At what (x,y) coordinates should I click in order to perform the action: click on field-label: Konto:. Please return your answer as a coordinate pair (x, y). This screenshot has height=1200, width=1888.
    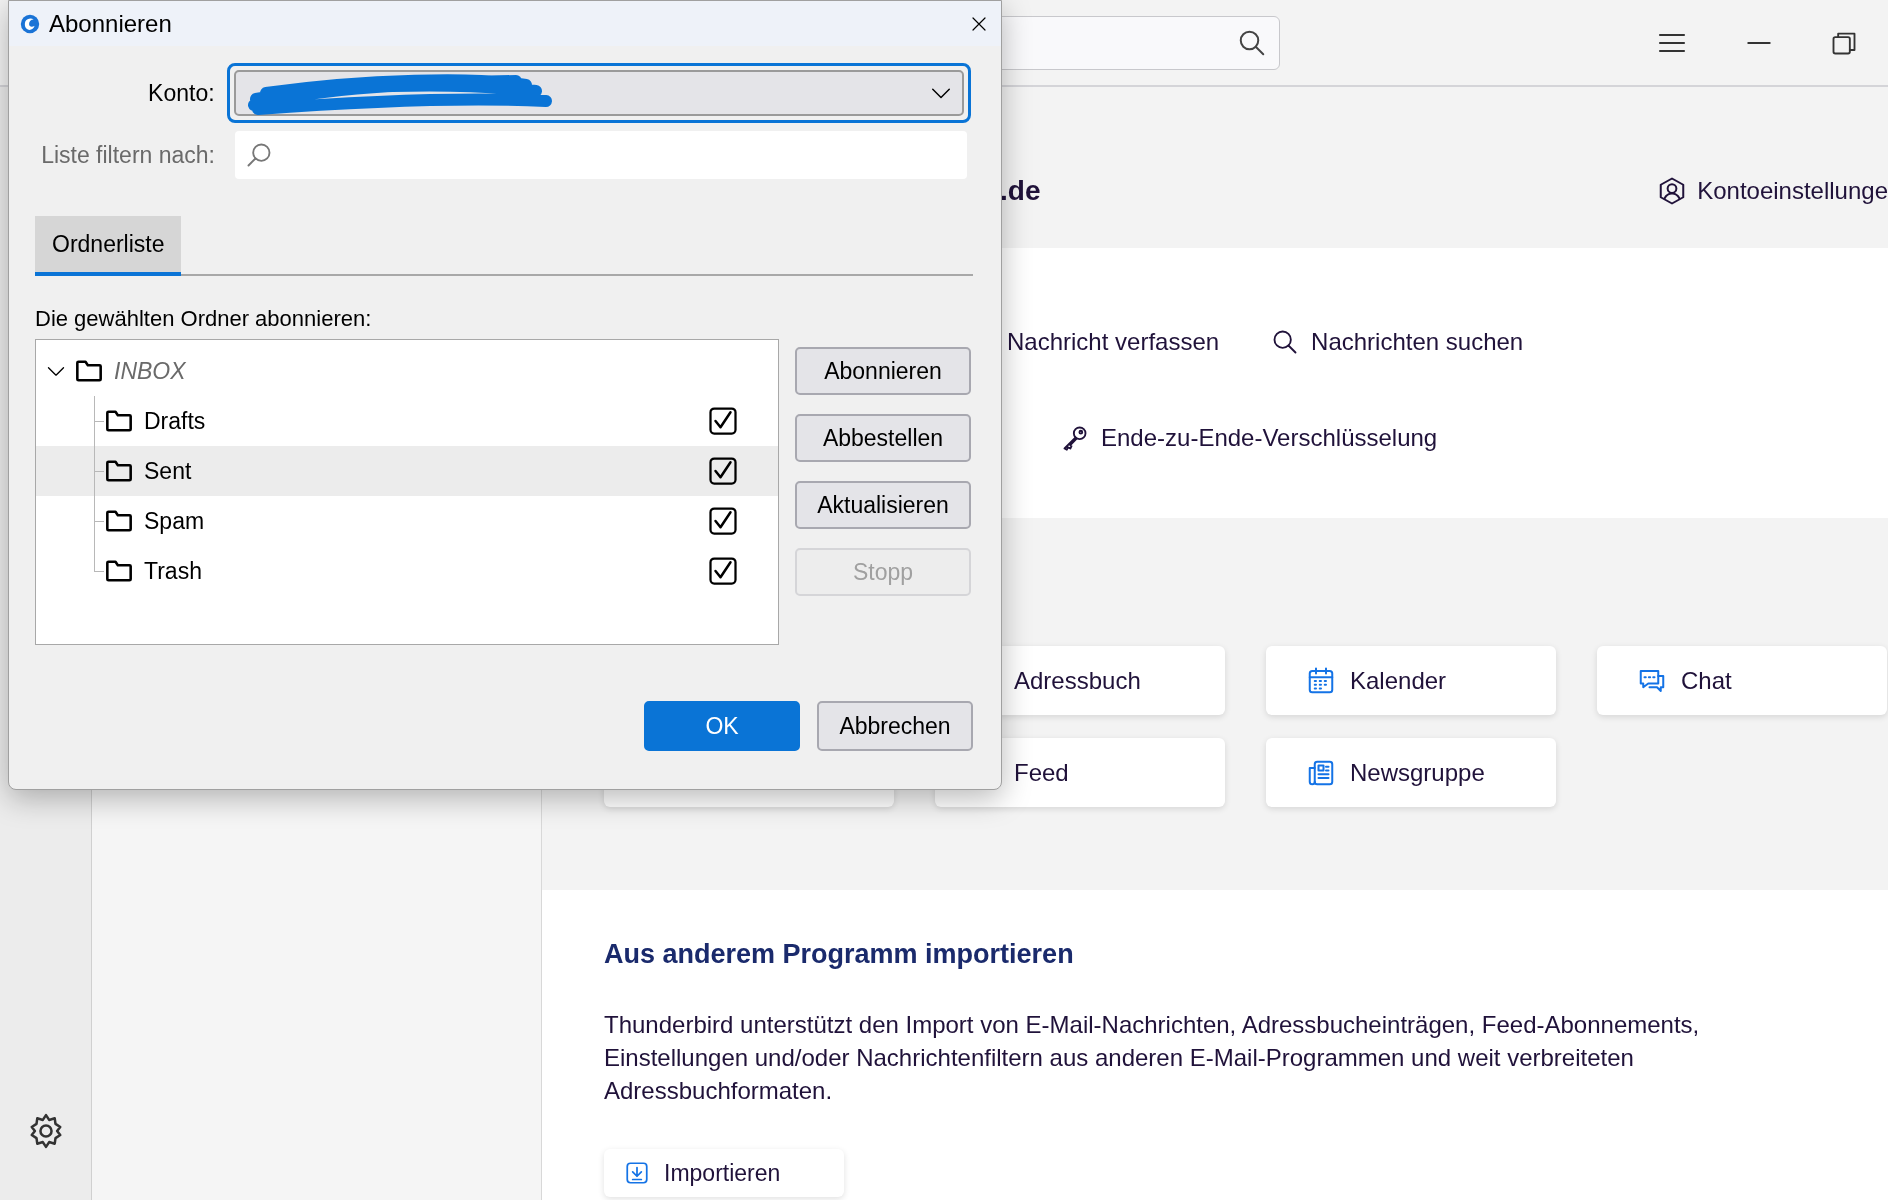
    Looking at the image, I should click on (181, 93).